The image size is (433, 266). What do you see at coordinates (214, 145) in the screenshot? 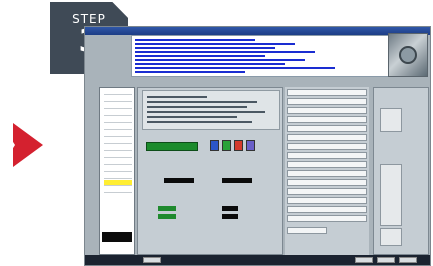
I see `blue-icon` at bounding box center [214, 145].